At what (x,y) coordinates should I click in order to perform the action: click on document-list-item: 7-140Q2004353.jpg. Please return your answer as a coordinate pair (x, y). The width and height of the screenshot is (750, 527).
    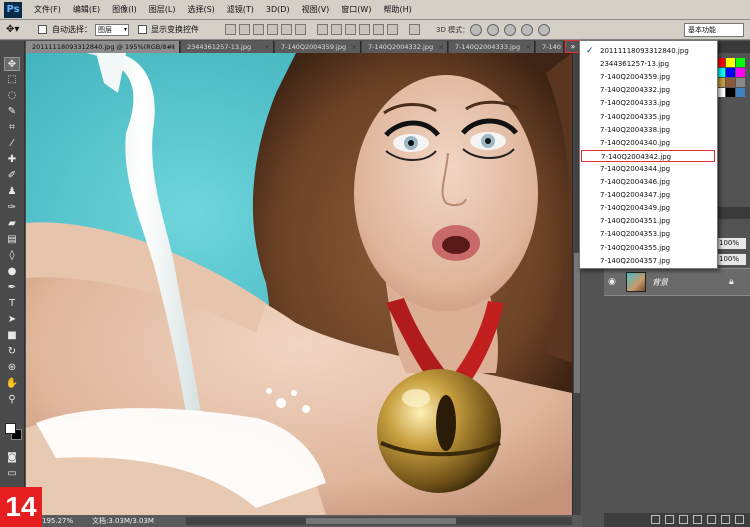
    Looking at the image, I should click on (657, 234).